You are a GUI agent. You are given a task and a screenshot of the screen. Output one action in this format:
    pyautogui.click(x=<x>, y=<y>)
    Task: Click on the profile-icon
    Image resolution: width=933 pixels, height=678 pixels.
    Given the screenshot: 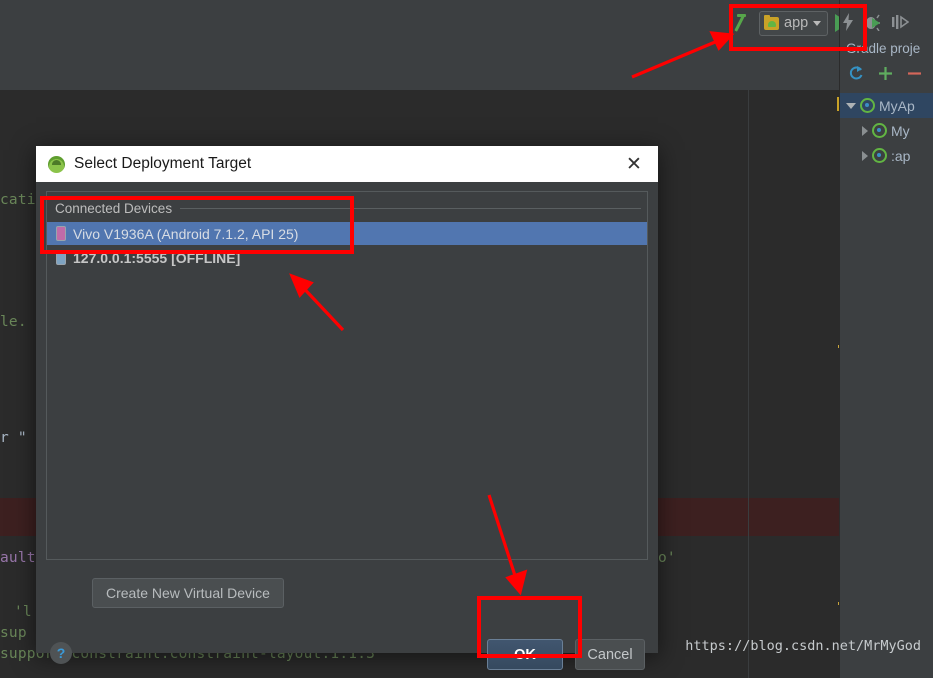 What is the action you would take?
    pyautogui.click(x=900, y=22)
    